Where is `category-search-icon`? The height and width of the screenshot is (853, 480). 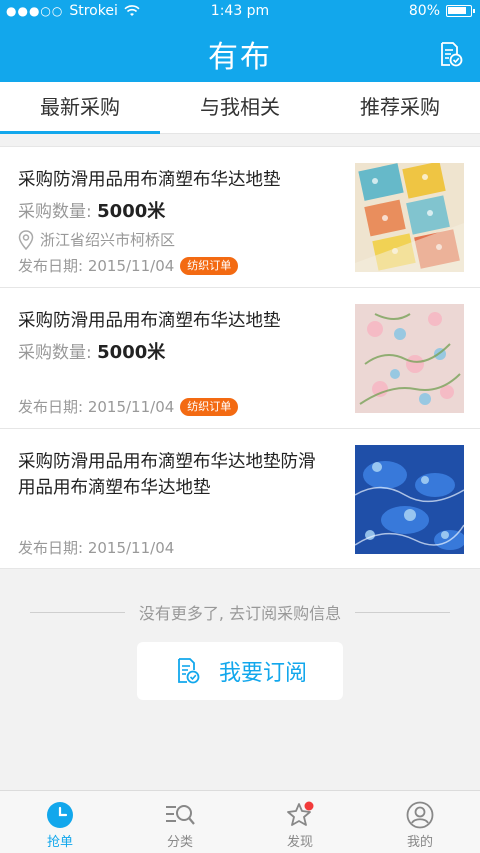
category-search-icon is located at coordinates (180, 815).